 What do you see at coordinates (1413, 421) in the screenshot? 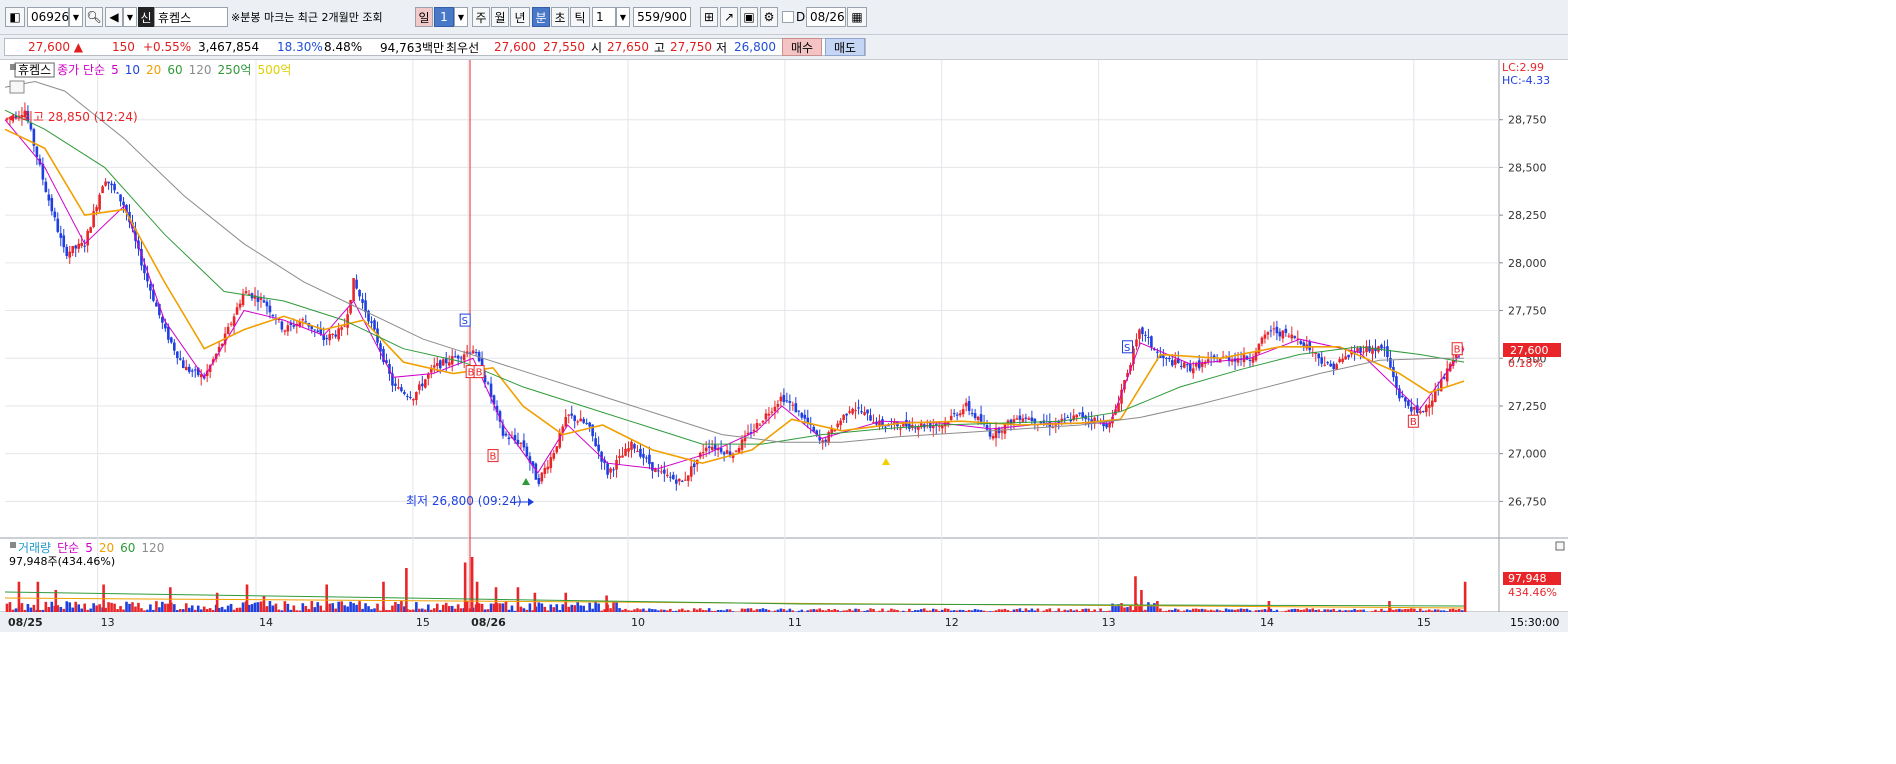
I see `signal-buy: B` at bounding box center [1413, 421].